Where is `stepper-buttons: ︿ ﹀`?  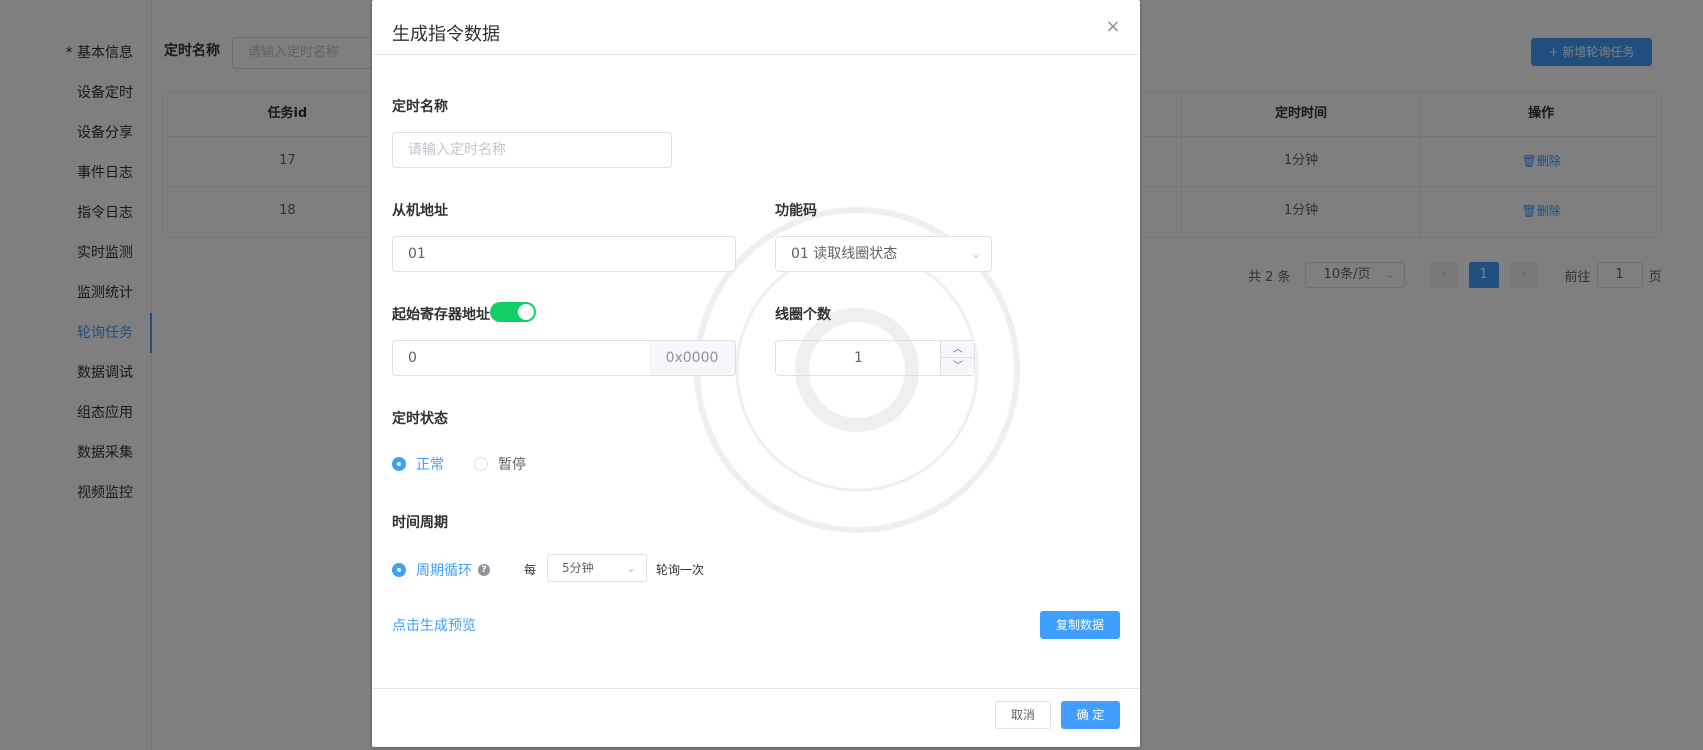
stepper-buttons: ︿ ﹀ is located at coordinates (957, 358).